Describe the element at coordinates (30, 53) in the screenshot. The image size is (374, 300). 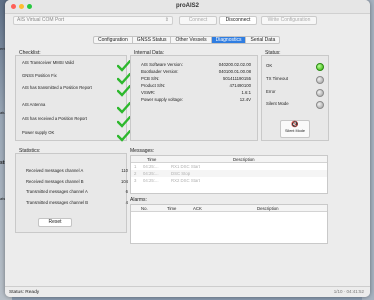
I see `checklist-title: Checklist:` at that location.